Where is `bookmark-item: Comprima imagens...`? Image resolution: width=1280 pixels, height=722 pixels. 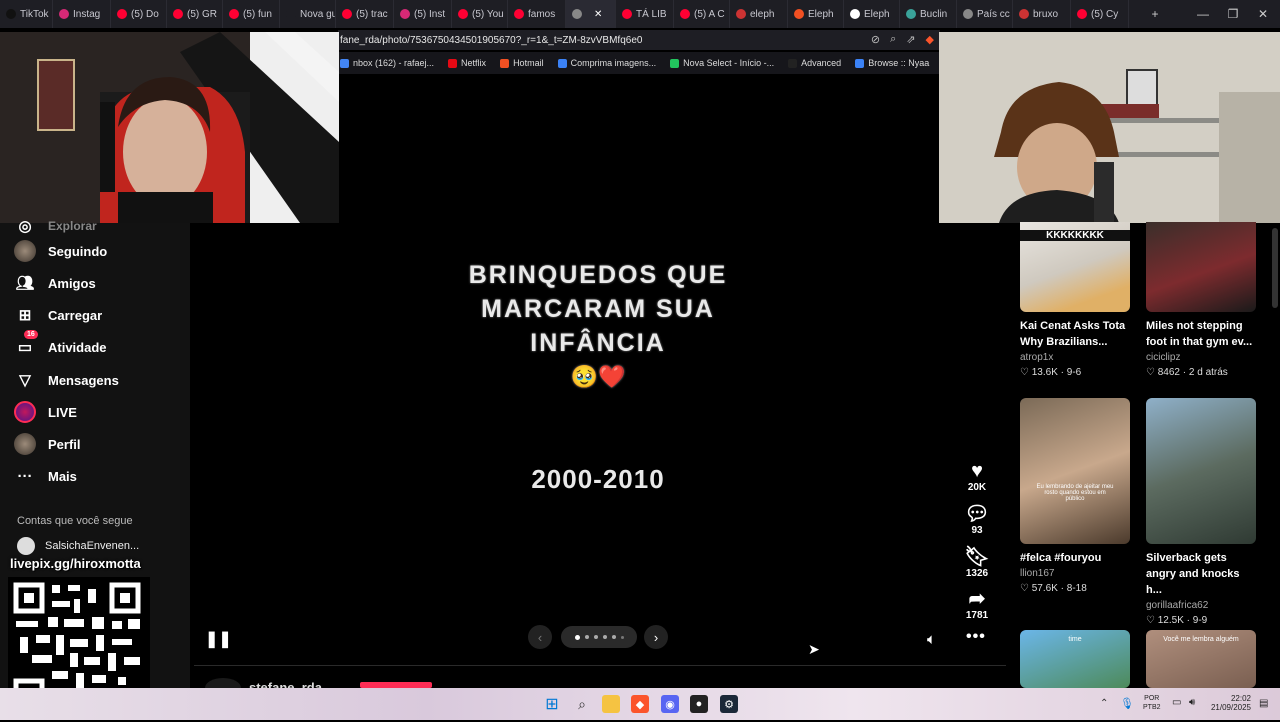 bookmark-item: Comprima imagens... is located at coordinates (606, 63).